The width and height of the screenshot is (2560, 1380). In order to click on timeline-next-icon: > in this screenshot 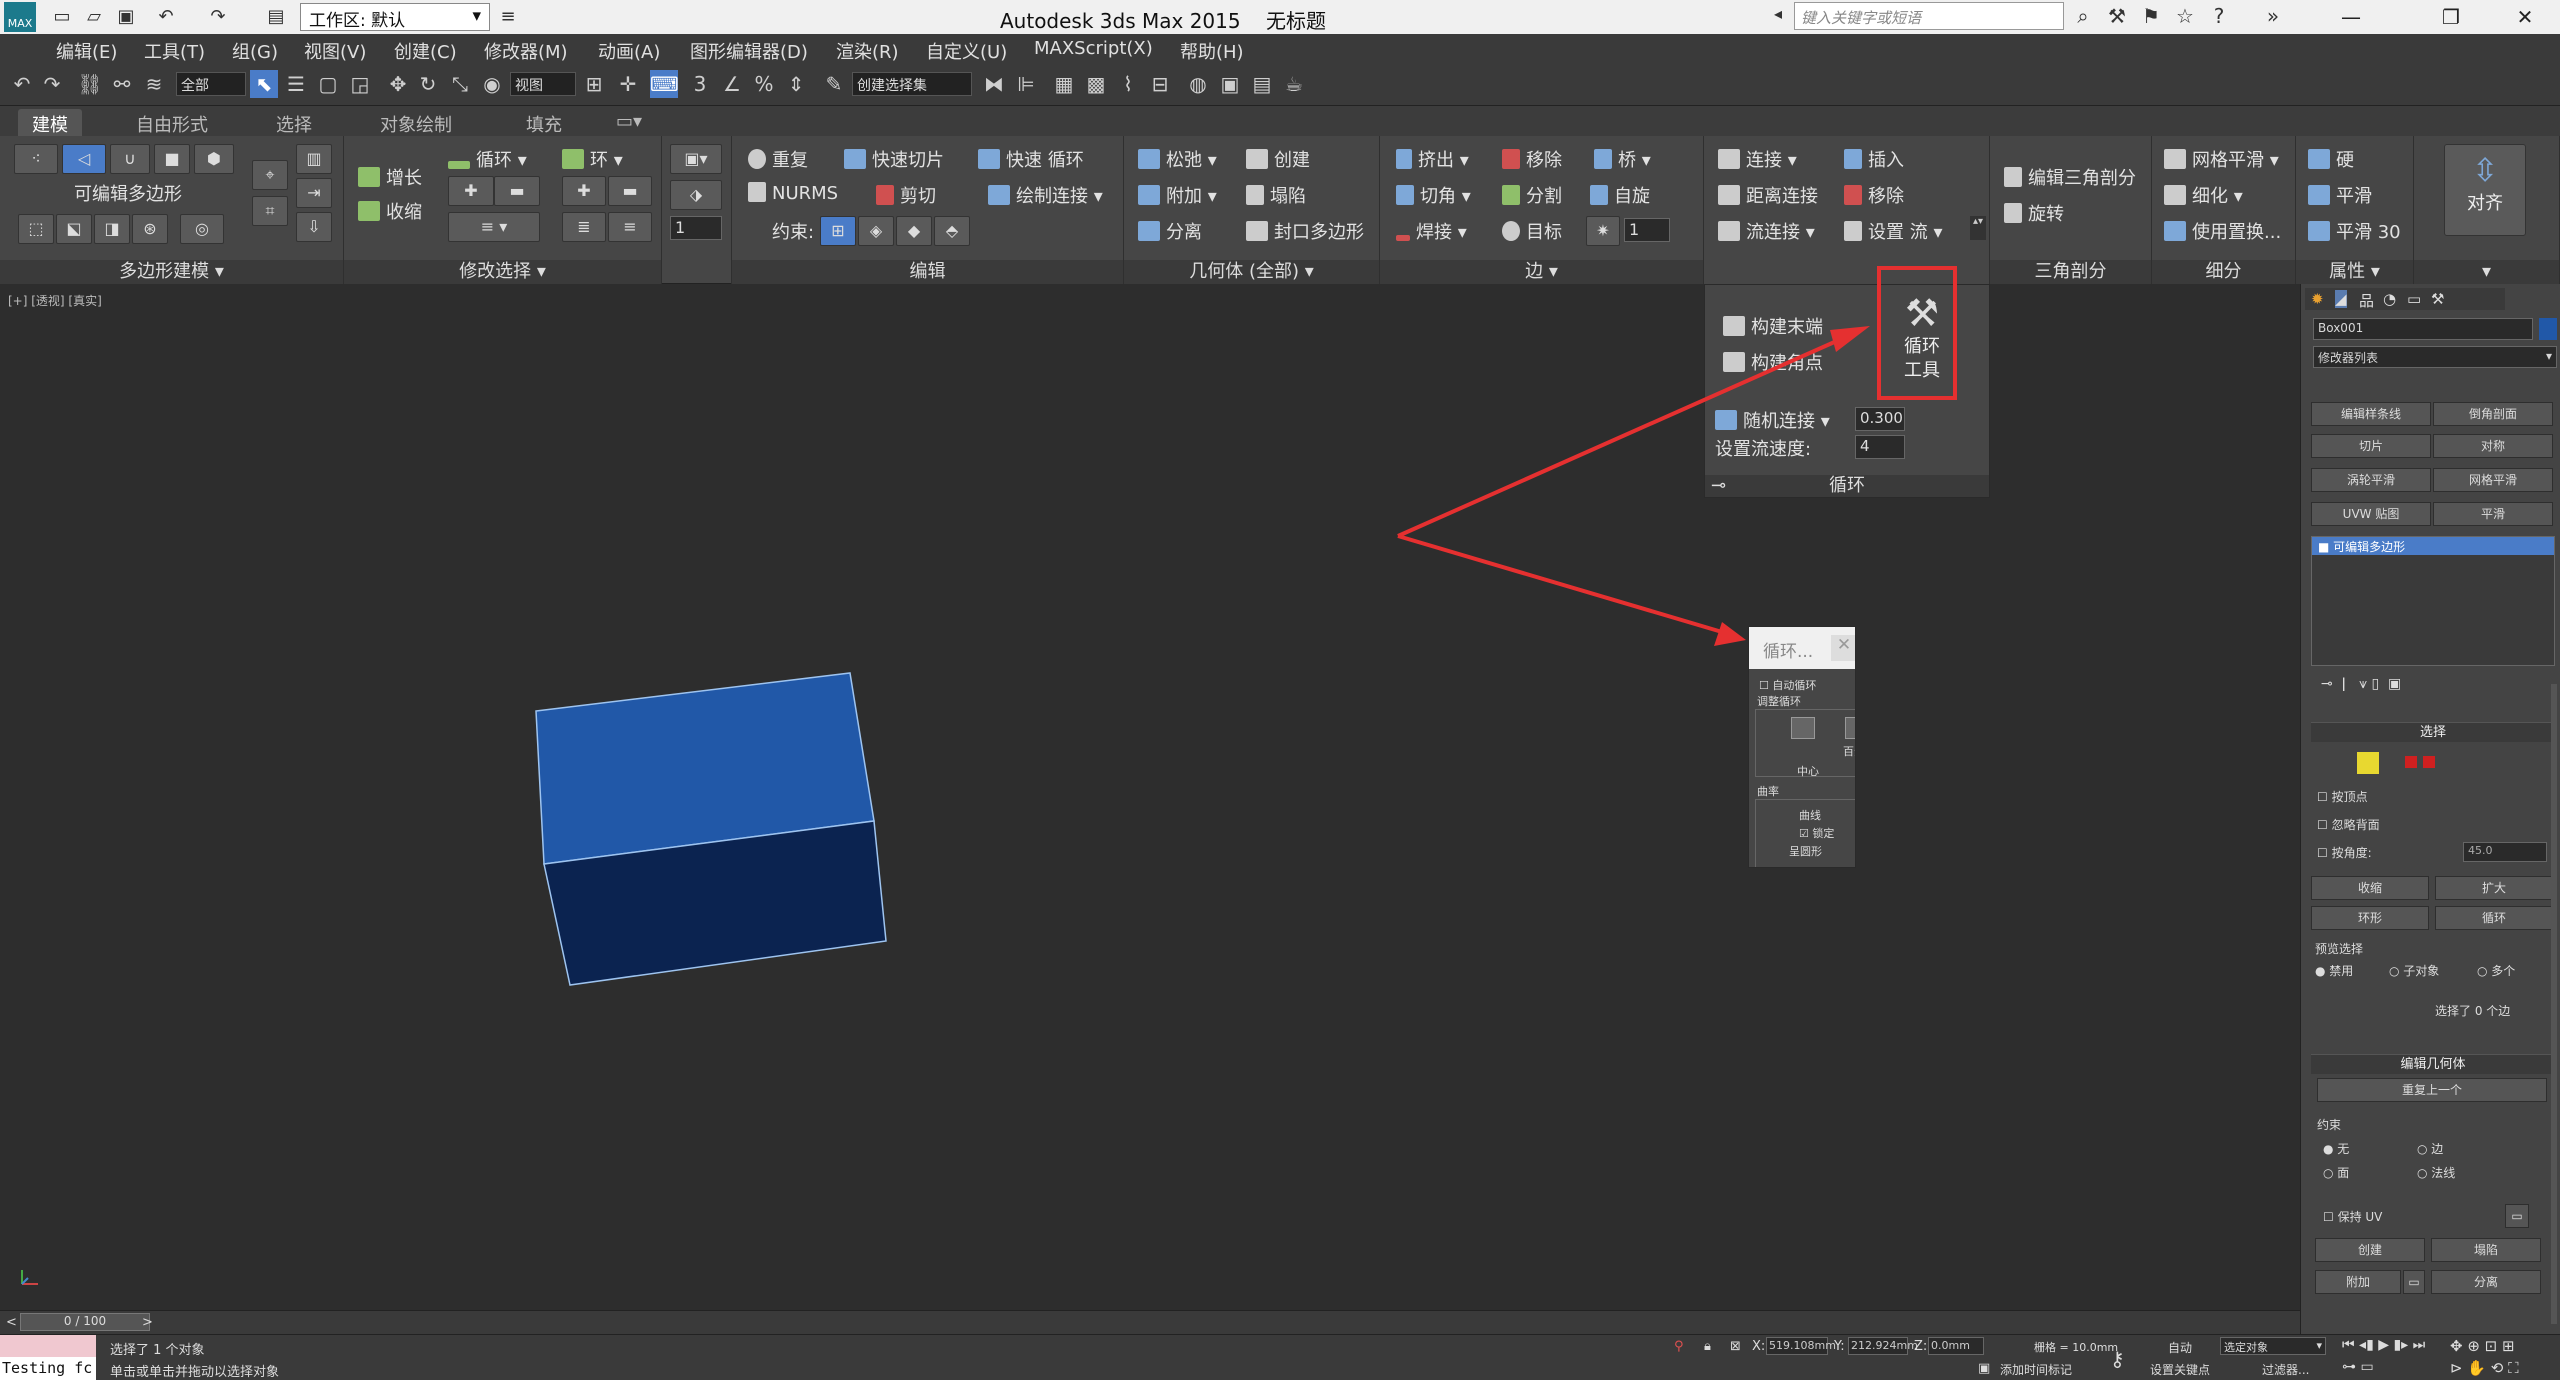, I will do `click(147, 1322)`.